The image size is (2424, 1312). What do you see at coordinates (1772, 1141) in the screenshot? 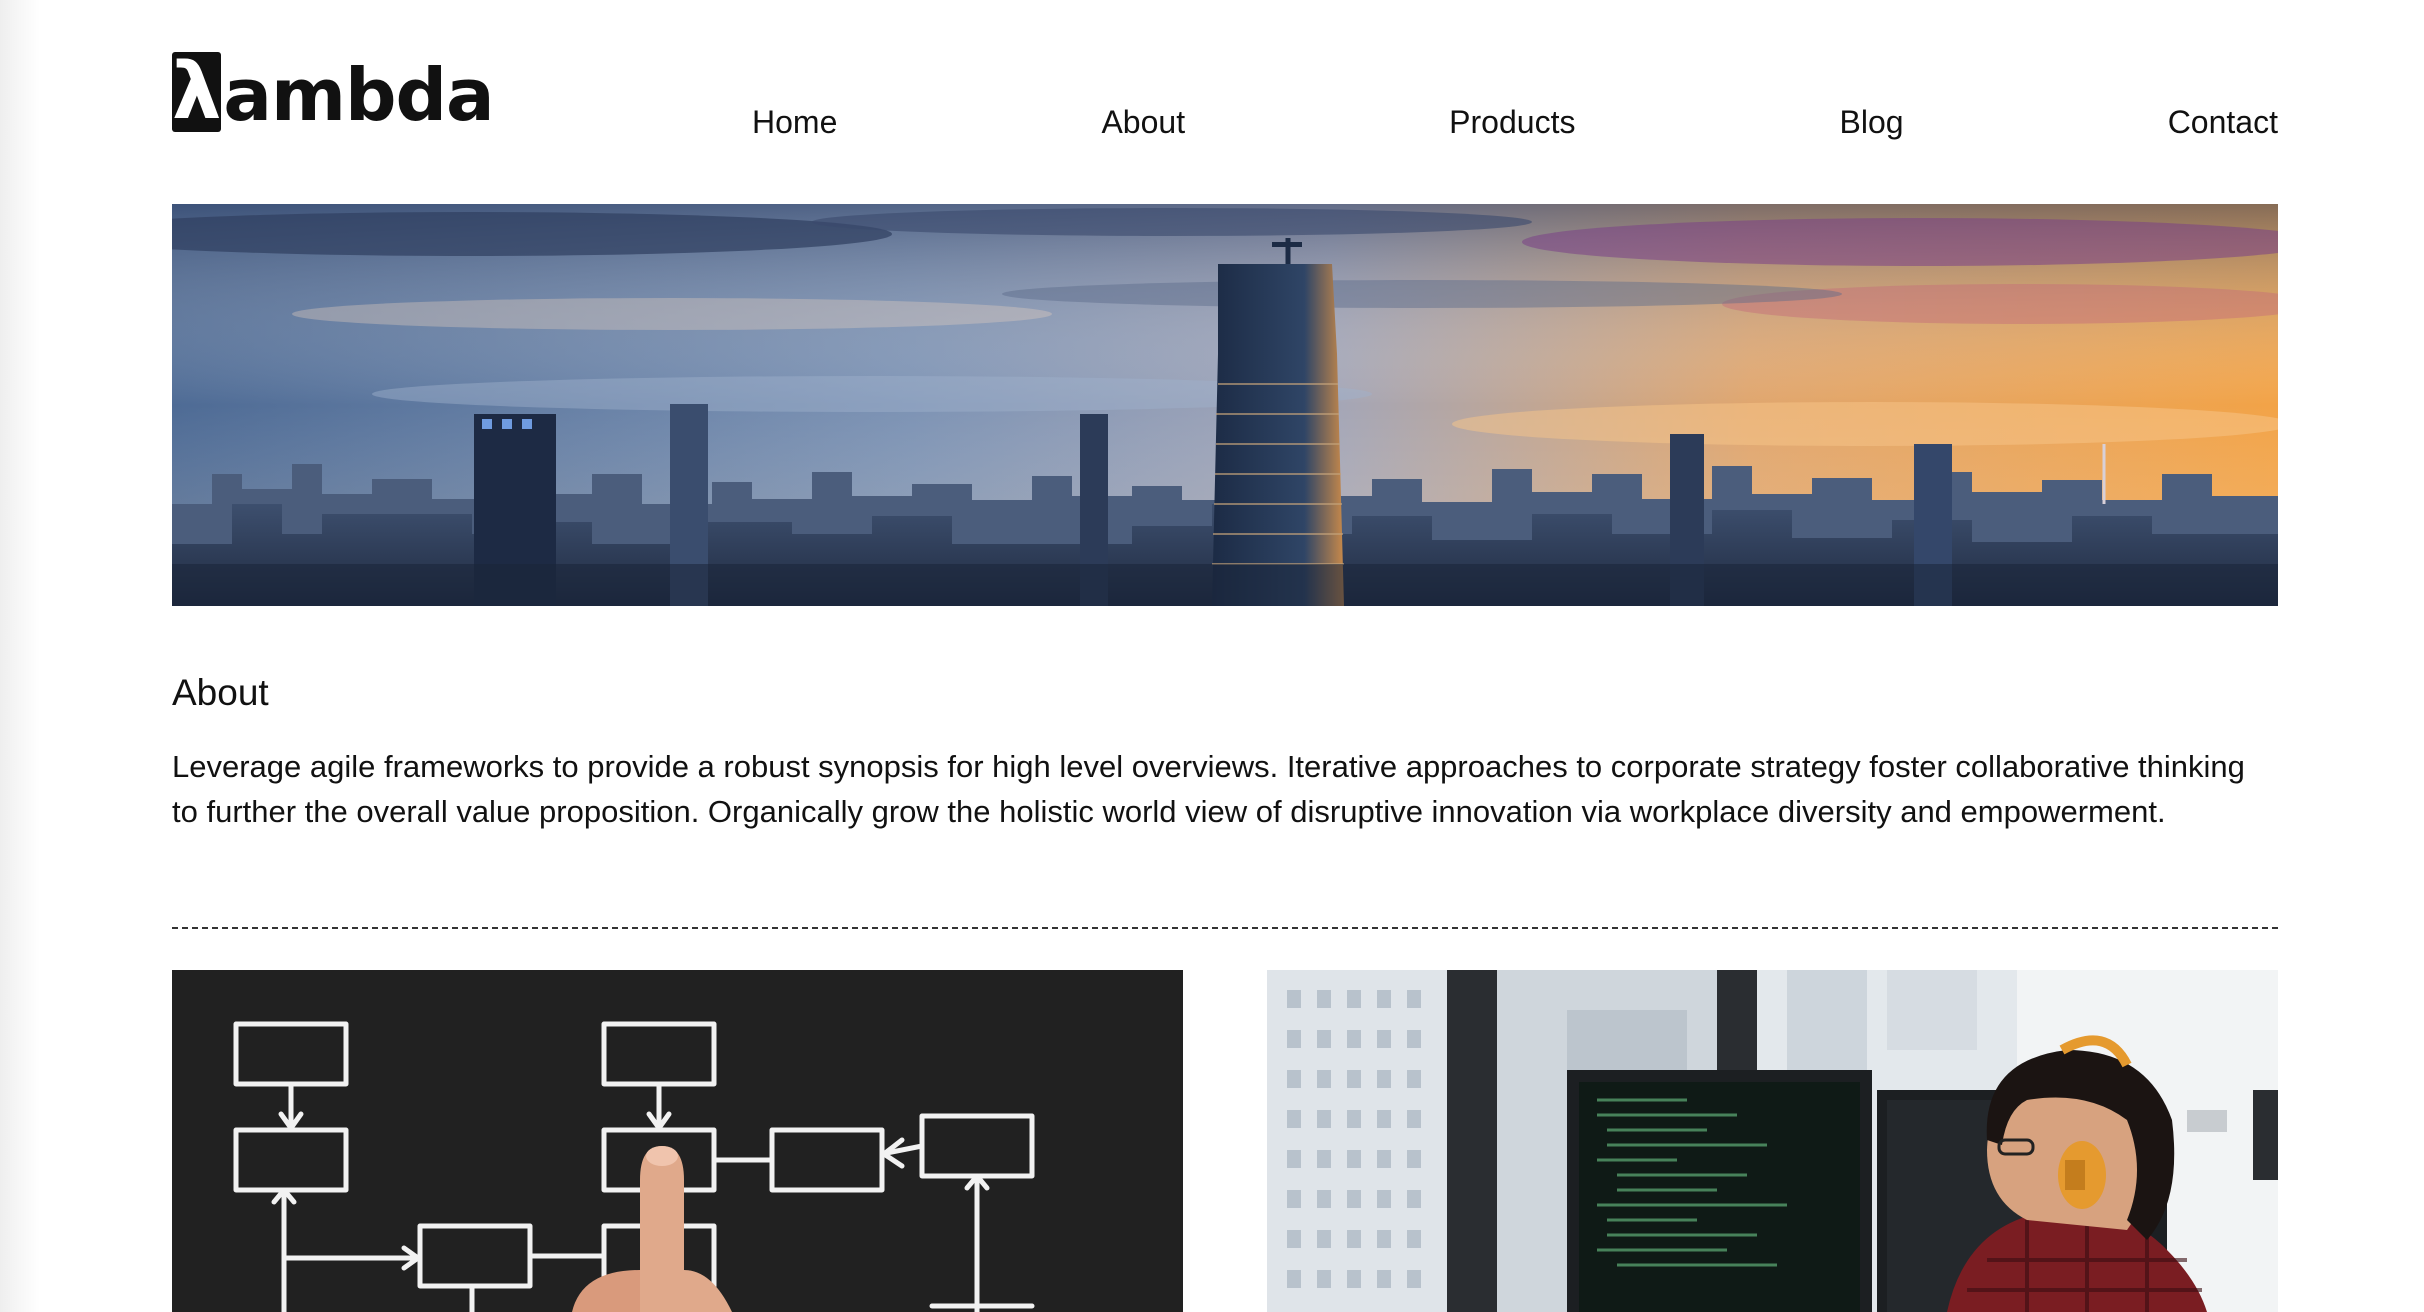
I see `developer-card-image` at bounding box center [1772, 1141].